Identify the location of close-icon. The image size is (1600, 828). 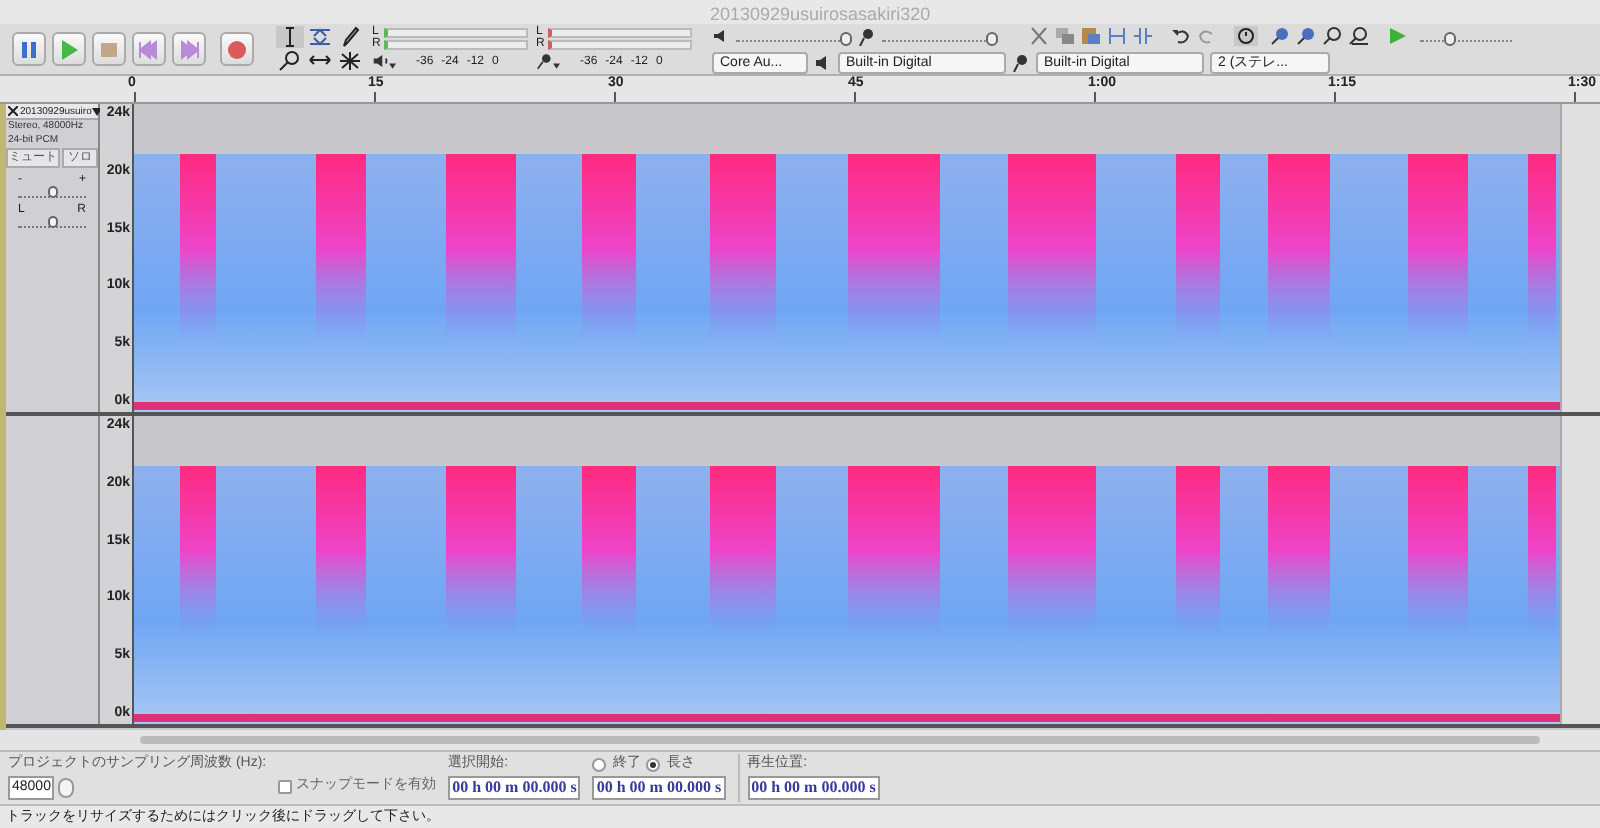
(13, 111).